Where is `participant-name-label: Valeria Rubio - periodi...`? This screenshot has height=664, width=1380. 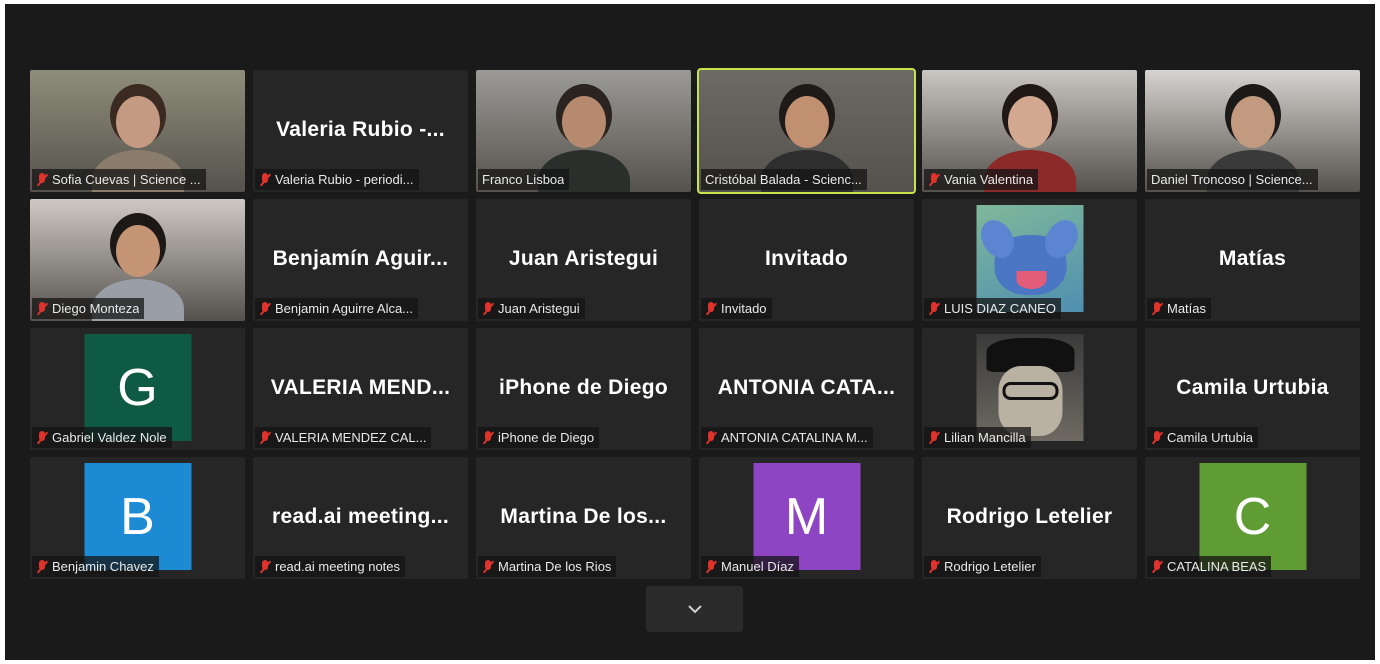 participant-name-label: Valeria Rubio - periodi... is located at coordinates (337, 179).